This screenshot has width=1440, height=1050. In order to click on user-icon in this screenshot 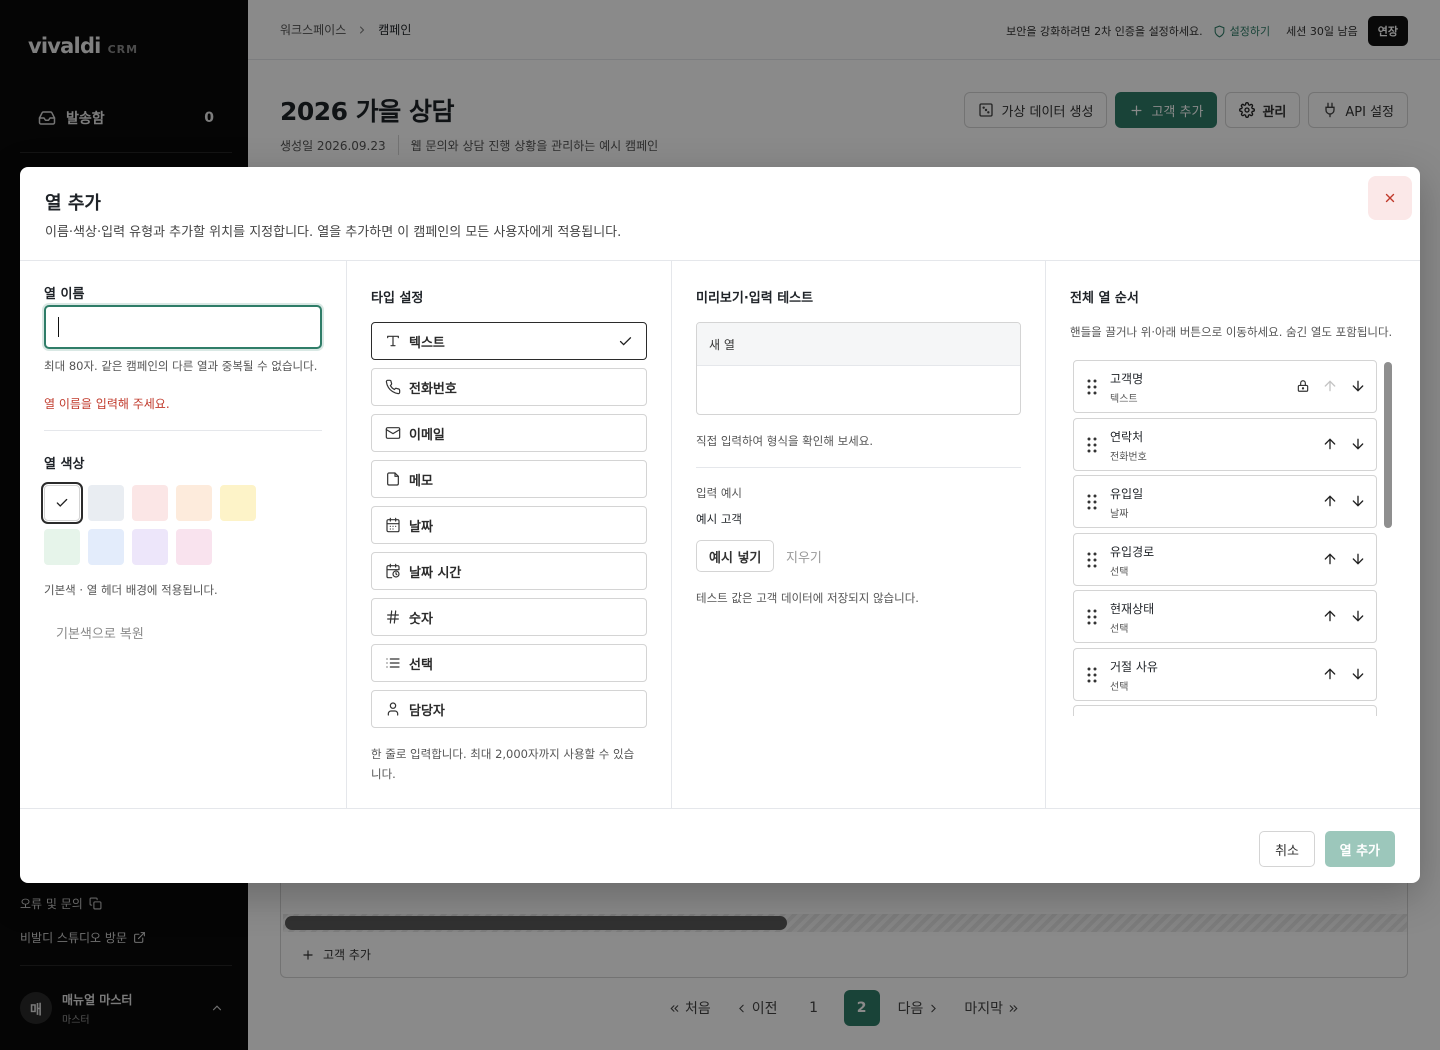, I will do `click(393, 709)`.